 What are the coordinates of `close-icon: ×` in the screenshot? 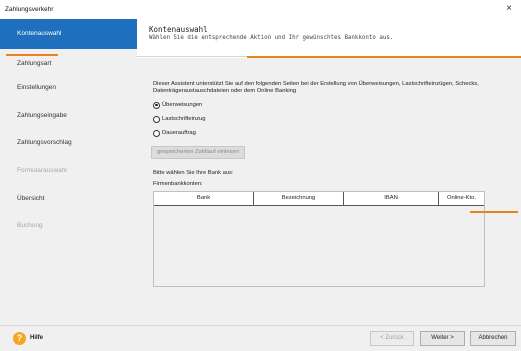 It's located at (509, 8).